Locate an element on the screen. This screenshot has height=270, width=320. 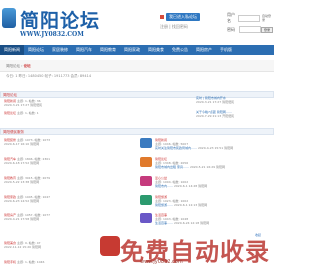
nav-item-house: 简阳房产 is located at coordinates (204, 50).